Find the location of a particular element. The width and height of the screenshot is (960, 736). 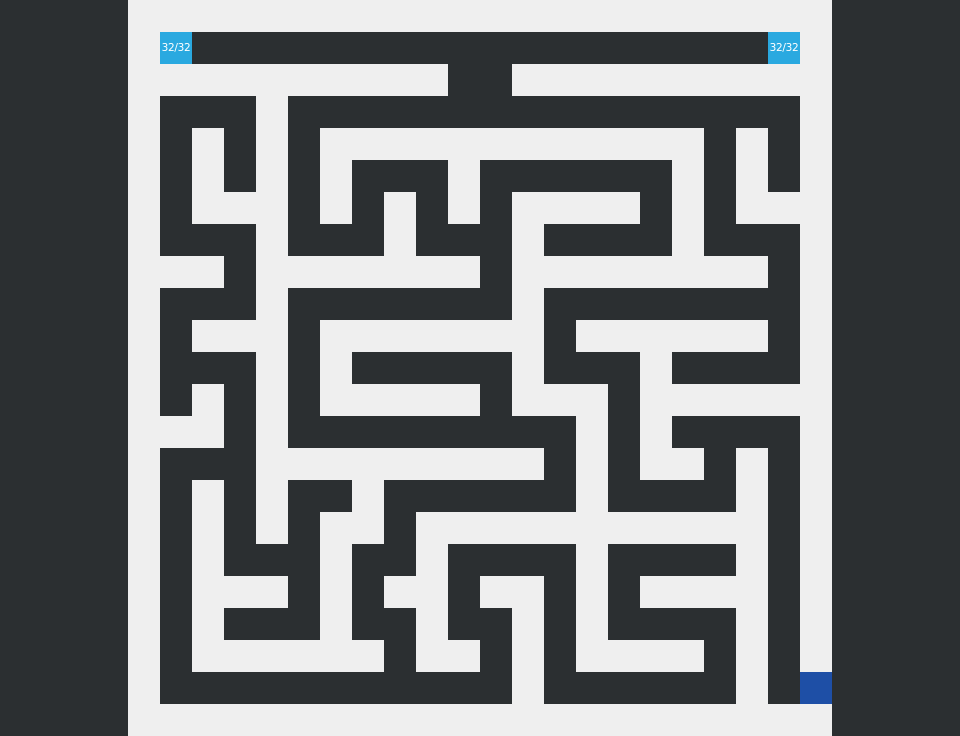

progress-badge-left: 32/32 is located at coordinates (176, 48).